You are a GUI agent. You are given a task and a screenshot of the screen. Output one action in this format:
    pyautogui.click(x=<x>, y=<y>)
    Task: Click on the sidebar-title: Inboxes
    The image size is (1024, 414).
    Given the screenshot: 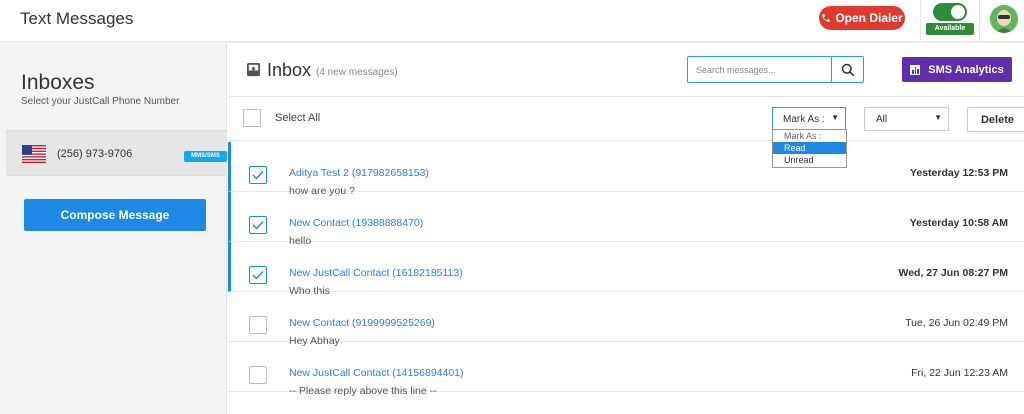 What is the action you would take?
    pyautogui.click(x=58, y=82)
    